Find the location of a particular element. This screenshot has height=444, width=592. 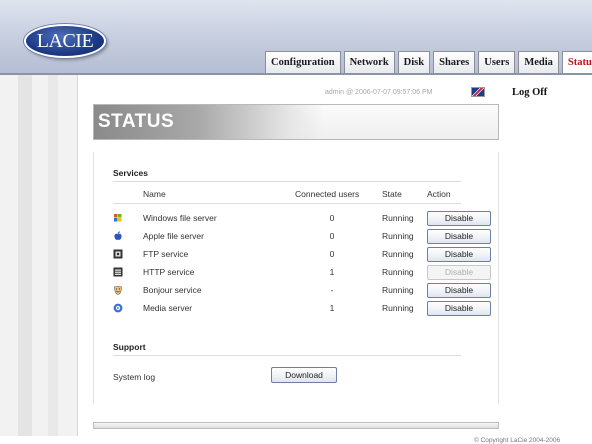

logo-text: LACIE is located at coordinates (65, 40).